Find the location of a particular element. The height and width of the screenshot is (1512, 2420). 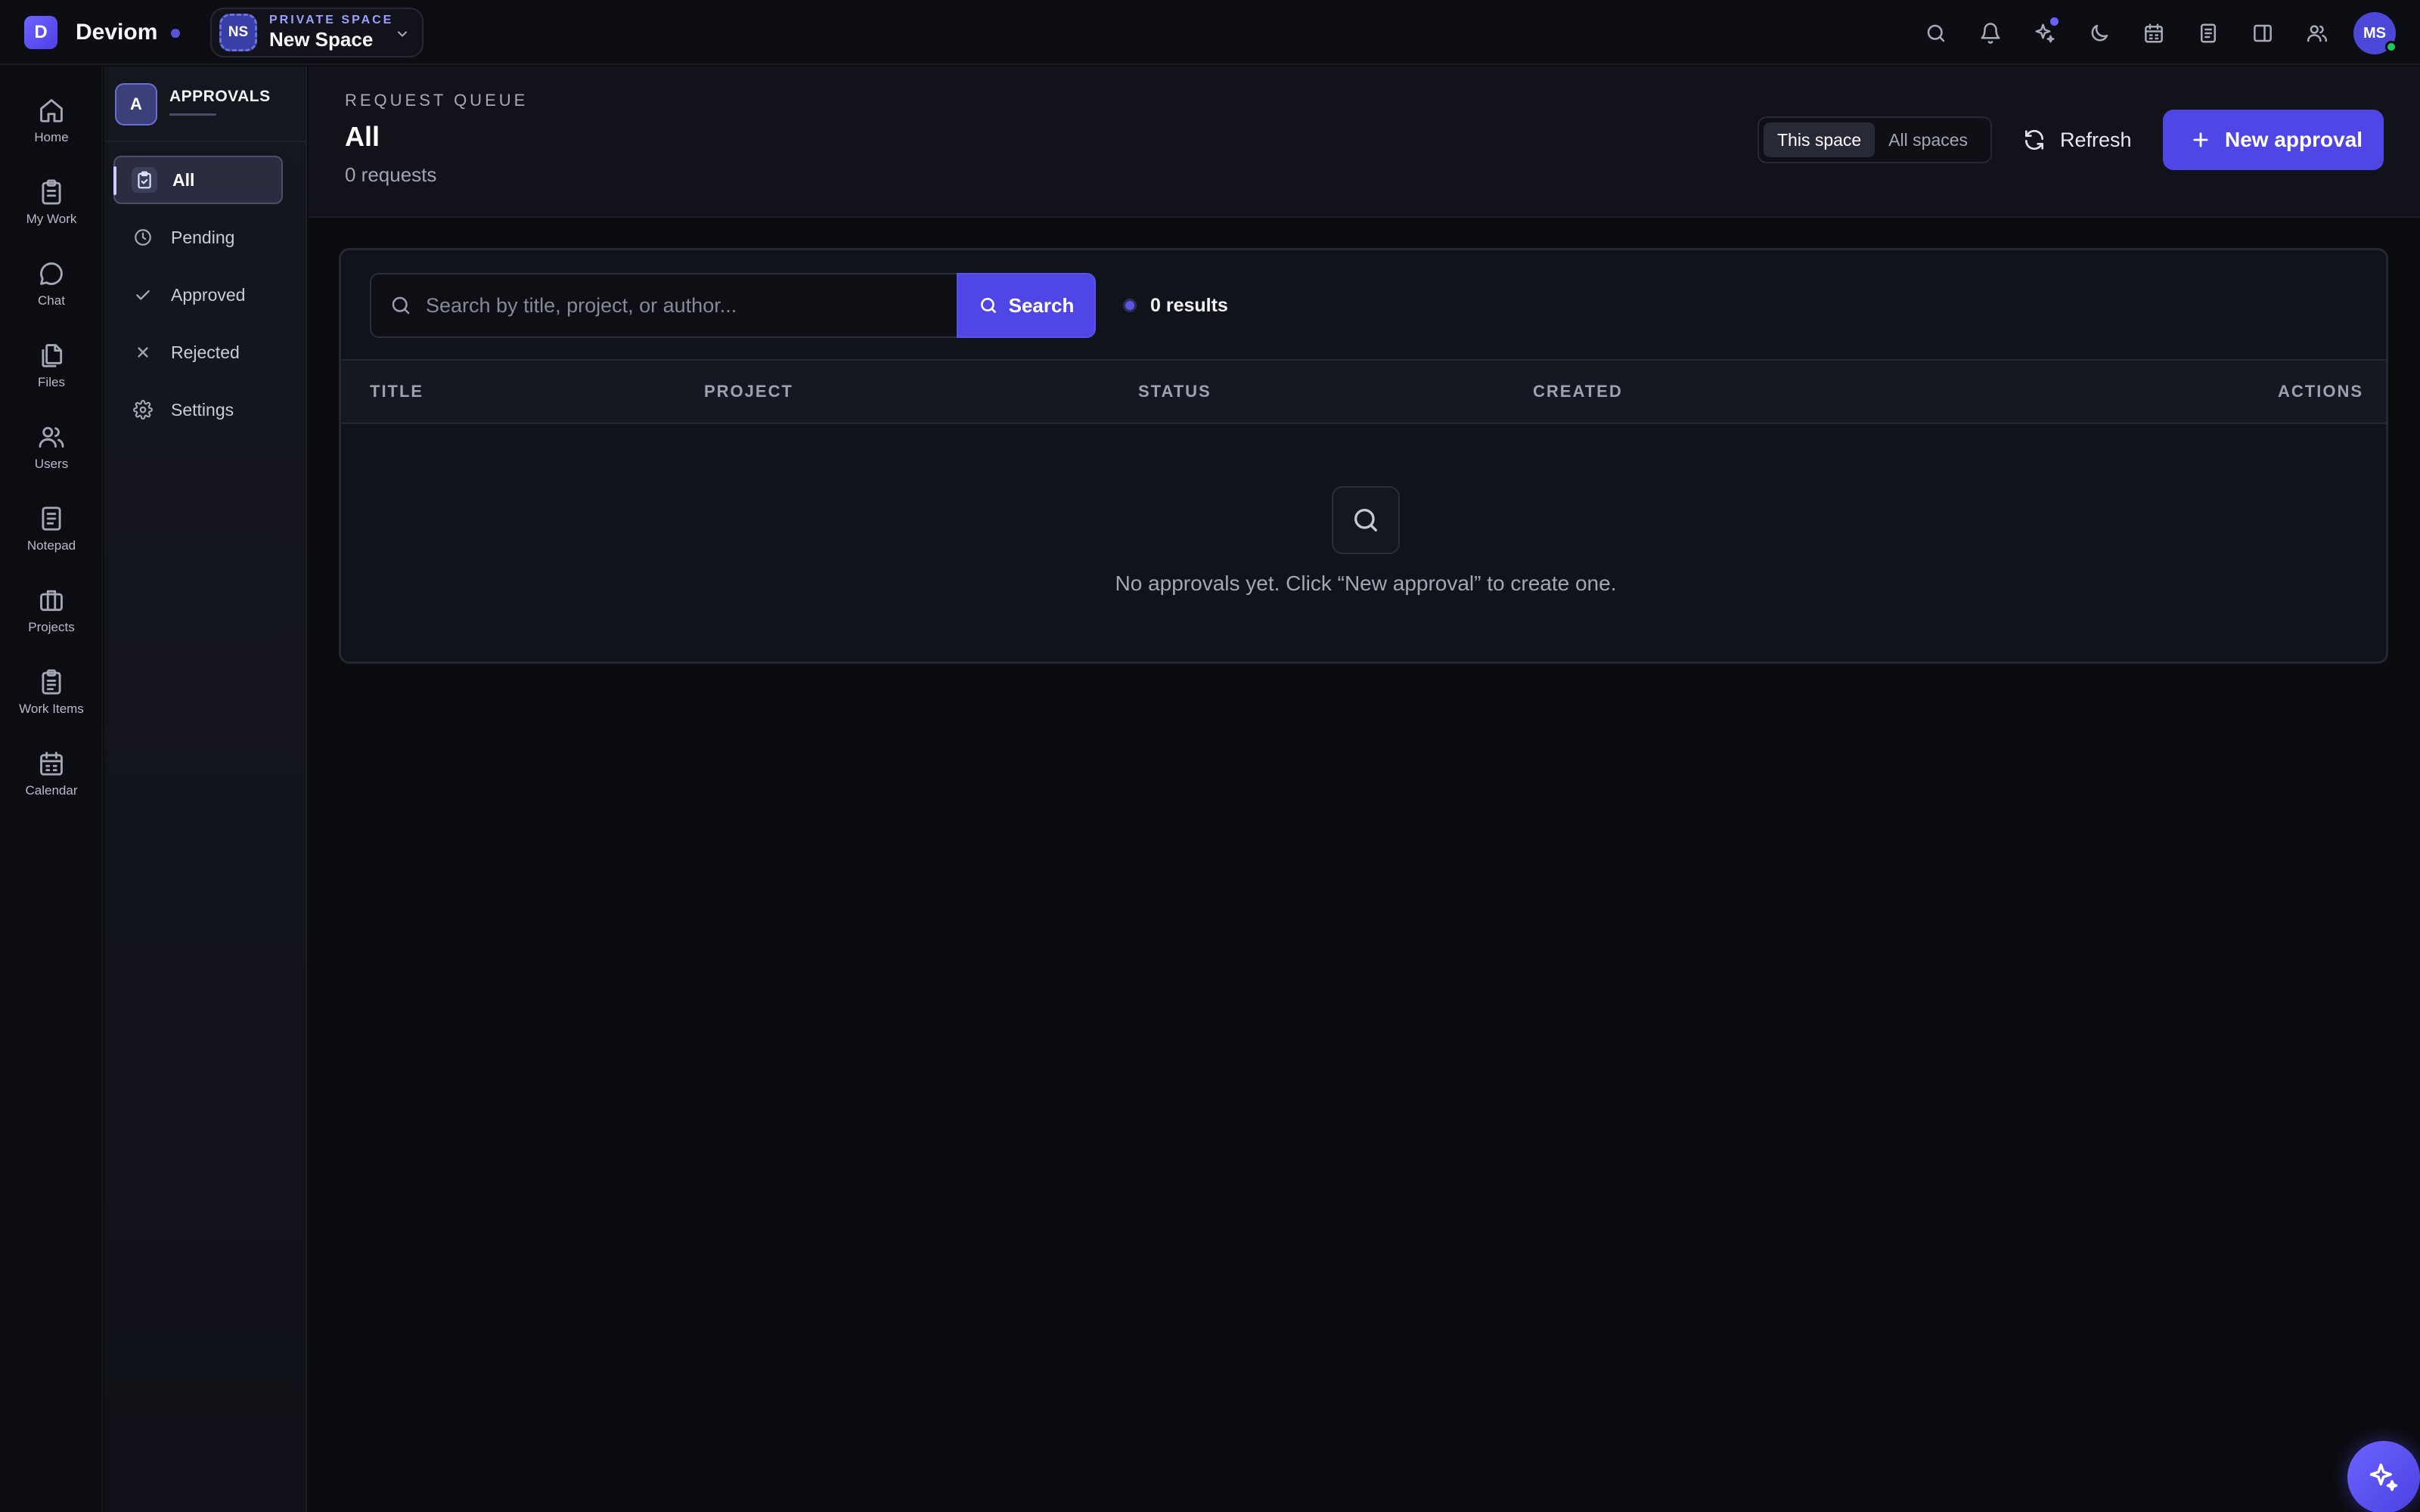

column-header-title: TITLE is located at coordinates (397, 391).